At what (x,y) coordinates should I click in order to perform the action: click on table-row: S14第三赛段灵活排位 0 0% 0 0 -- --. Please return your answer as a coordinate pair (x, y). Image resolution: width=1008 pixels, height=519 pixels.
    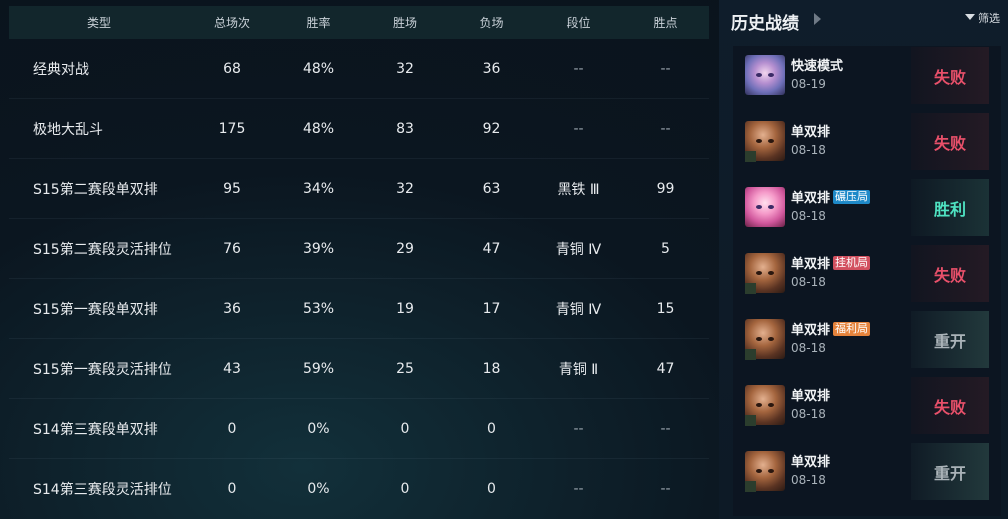
    Looking at the image, I should click on (359, 489).